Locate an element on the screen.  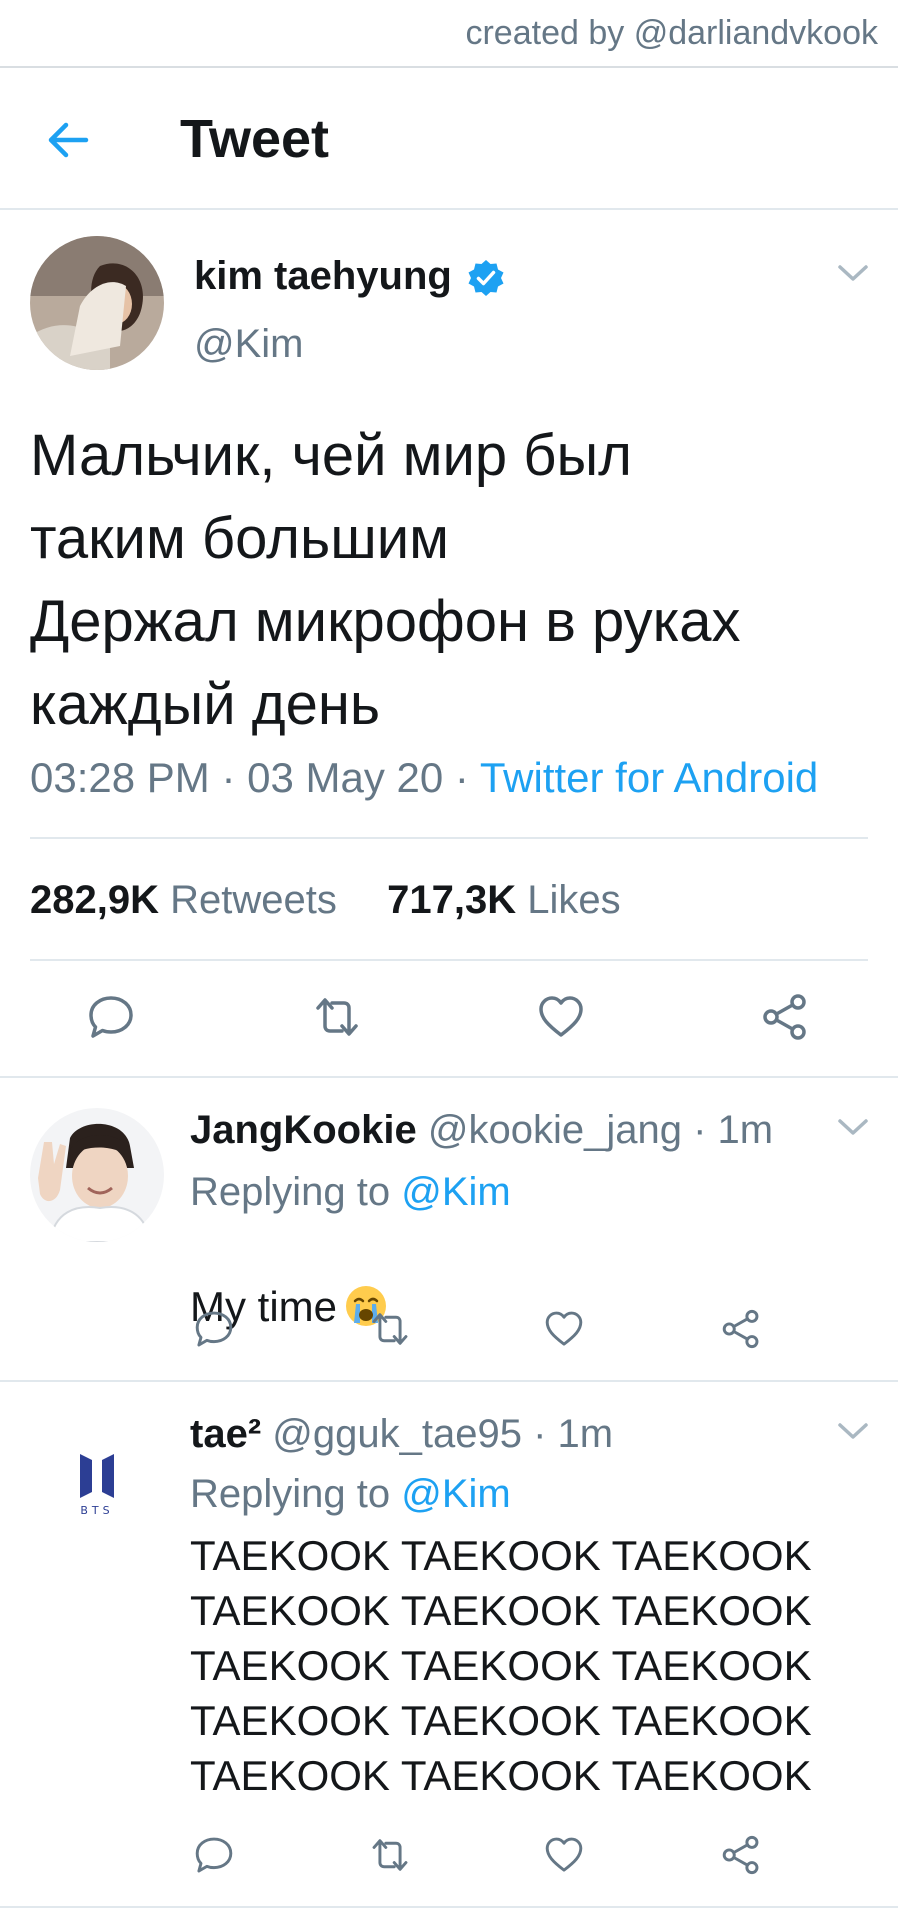
bts-logo: BTS is located at coordinates (97, 1479).